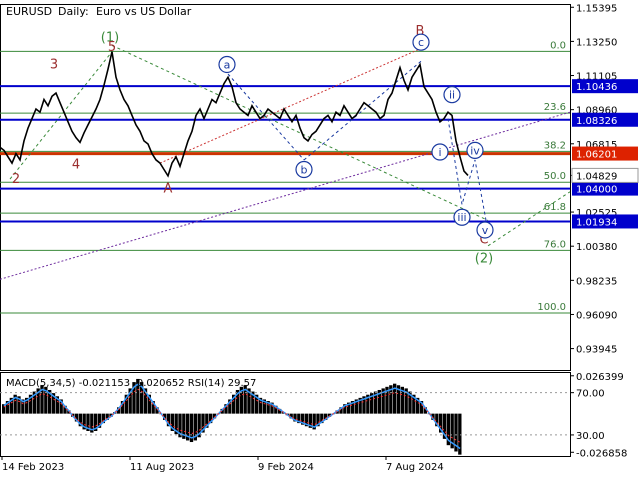  What do you see at coordinates (76, 165) in the screenshot?
I see `wave-label: 4` at bounding box center [76, 165].